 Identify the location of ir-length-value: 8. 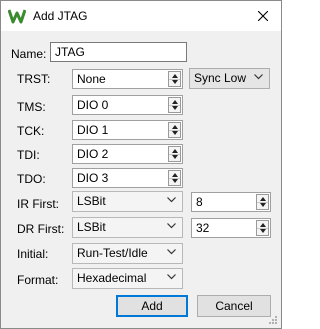
(199, 202).